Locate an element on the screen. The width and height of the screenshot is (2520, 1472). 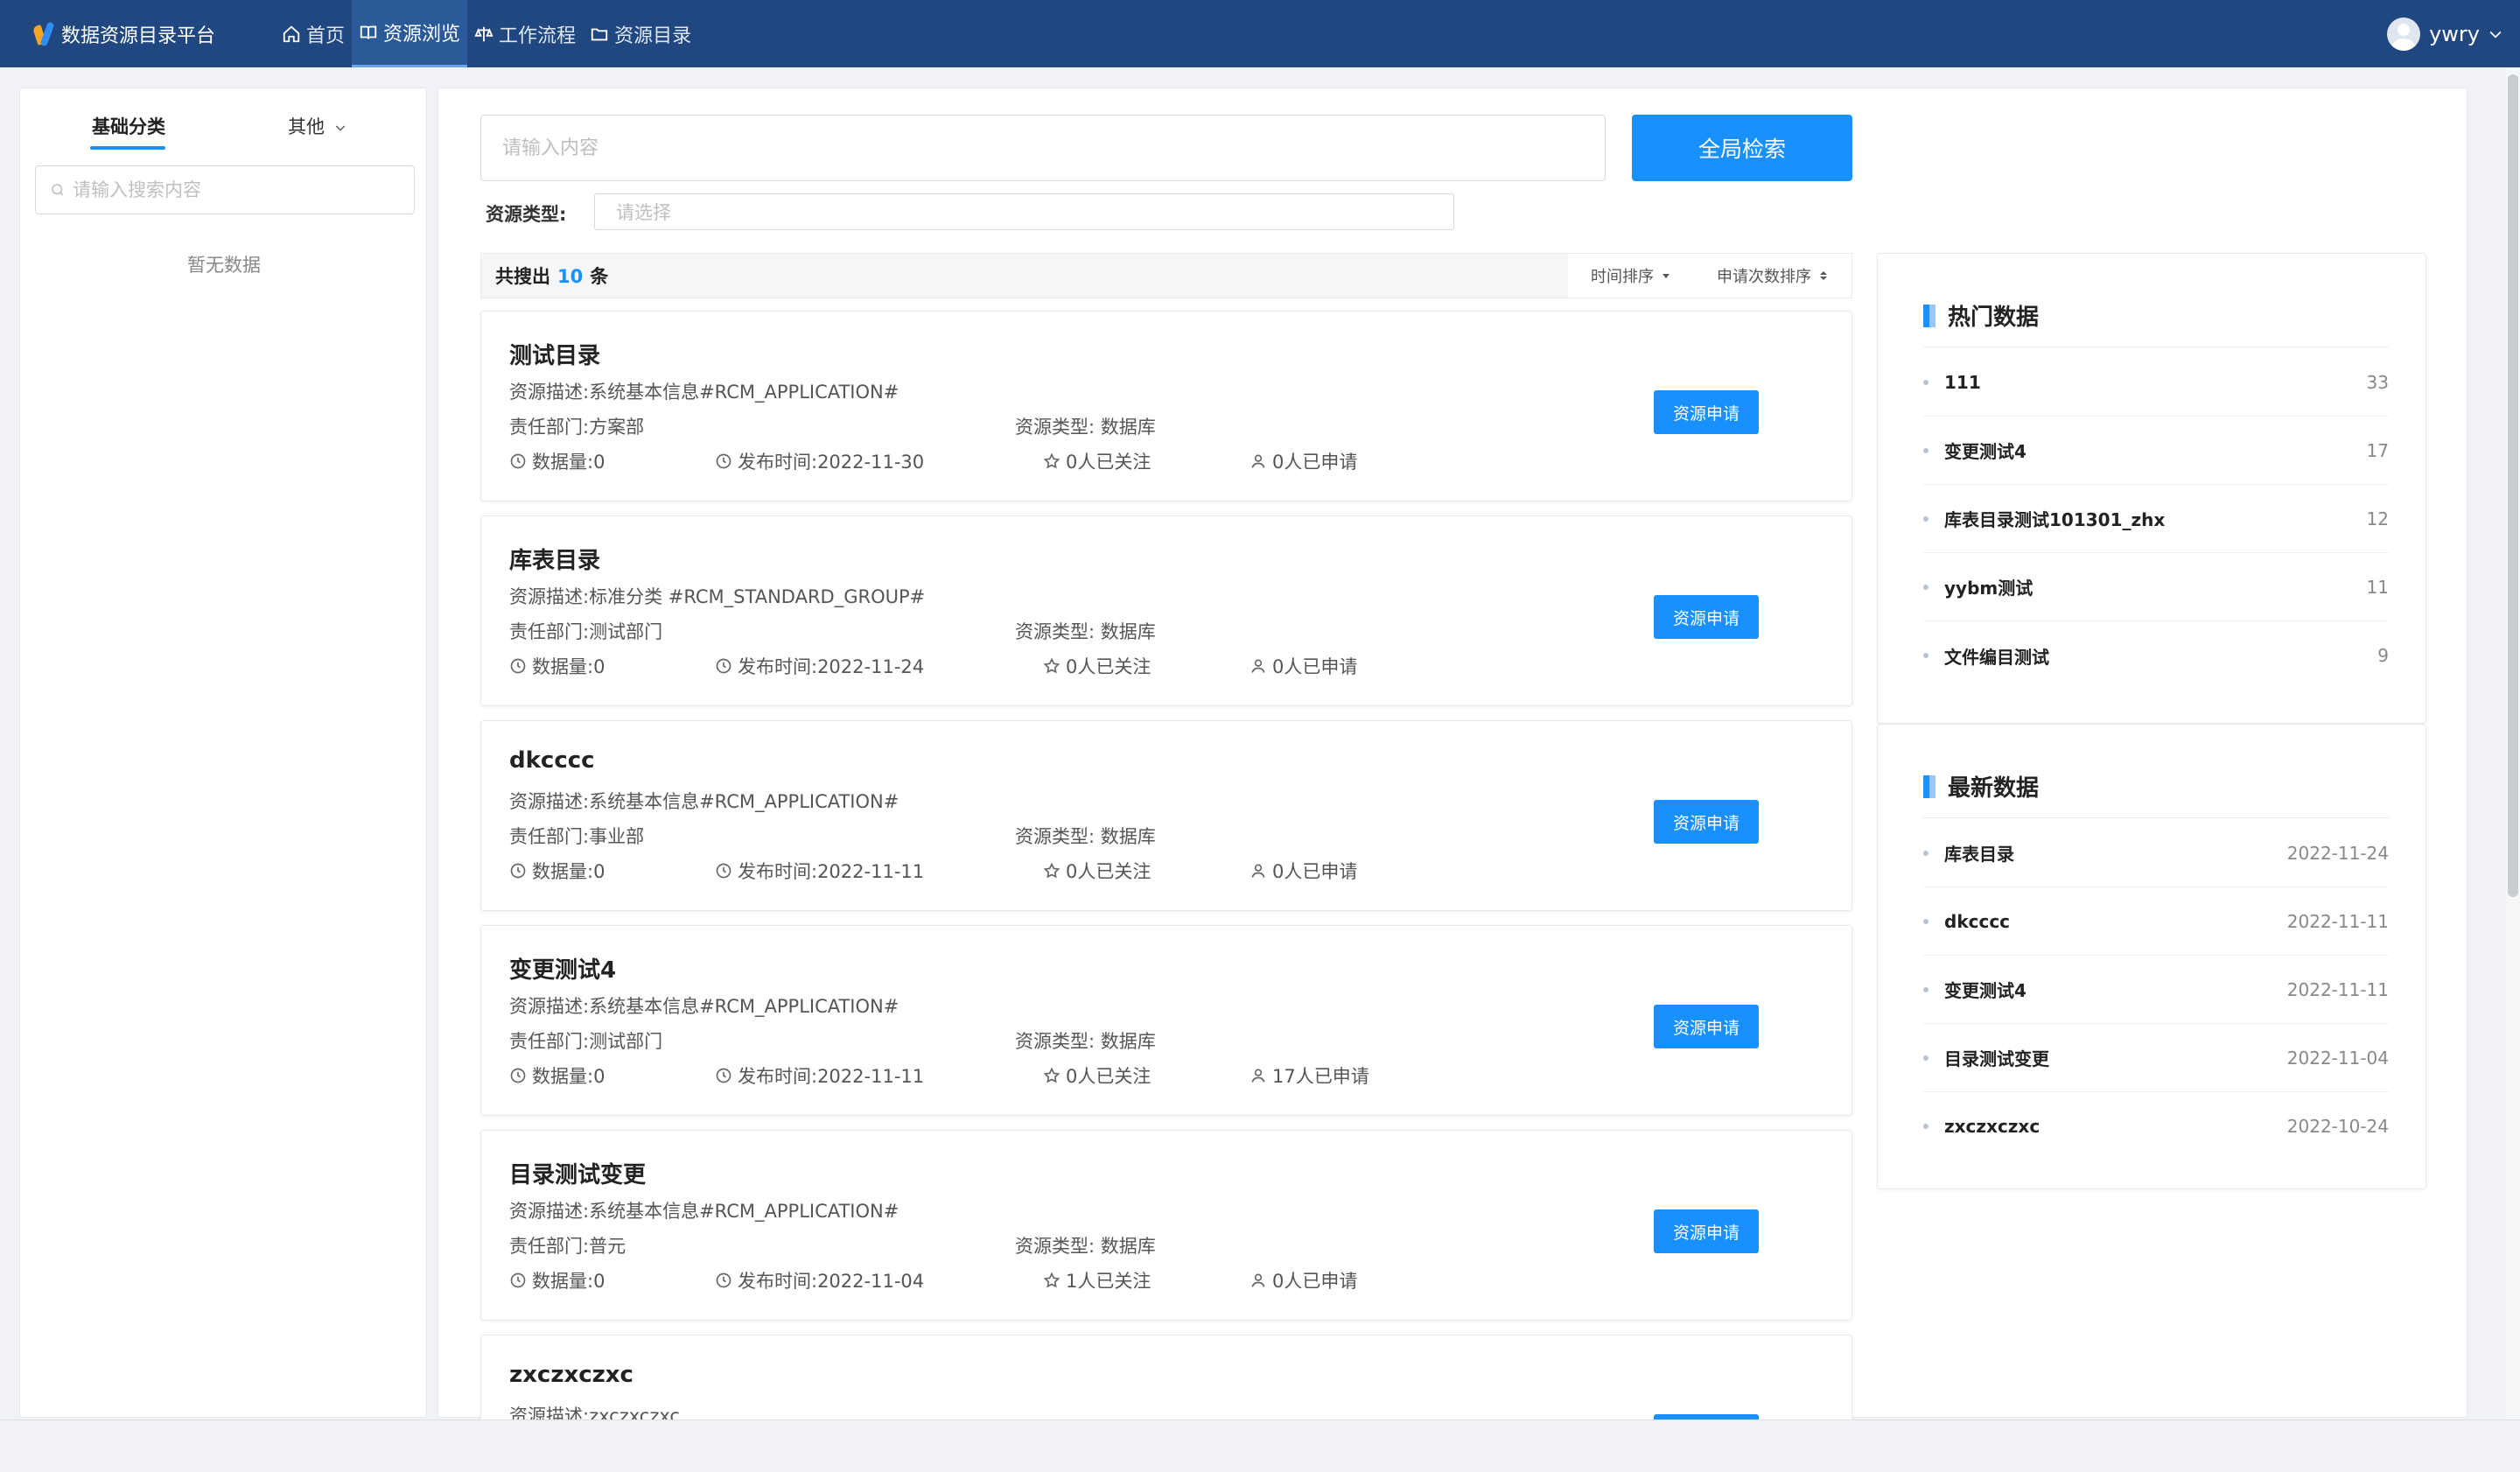
hot-data-item: 文件编目测试 9 is located at coordinates (2156, 656).